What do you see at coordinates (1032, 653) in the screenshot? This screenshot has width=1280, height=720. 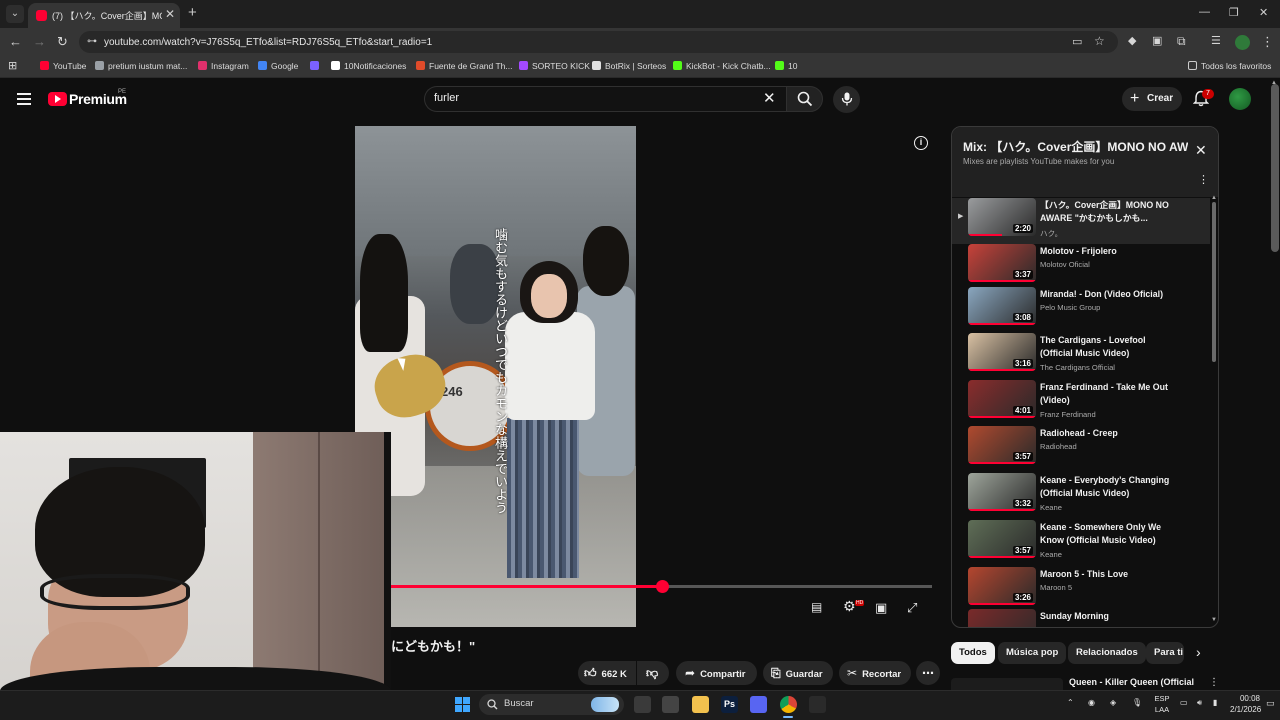 I see `filter-chip: Música pop` at bounding box center [1032, 653].